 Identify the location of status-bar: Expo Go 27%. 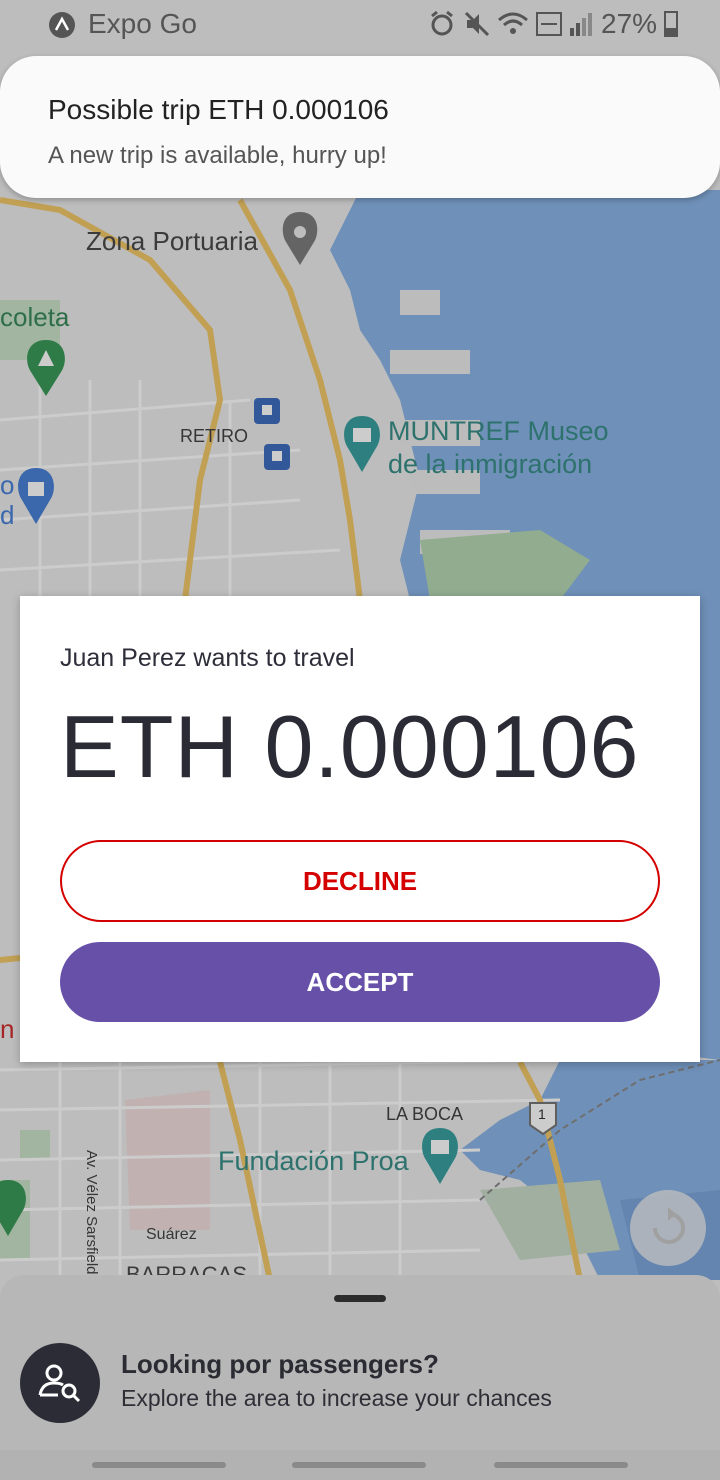
(360, 25).